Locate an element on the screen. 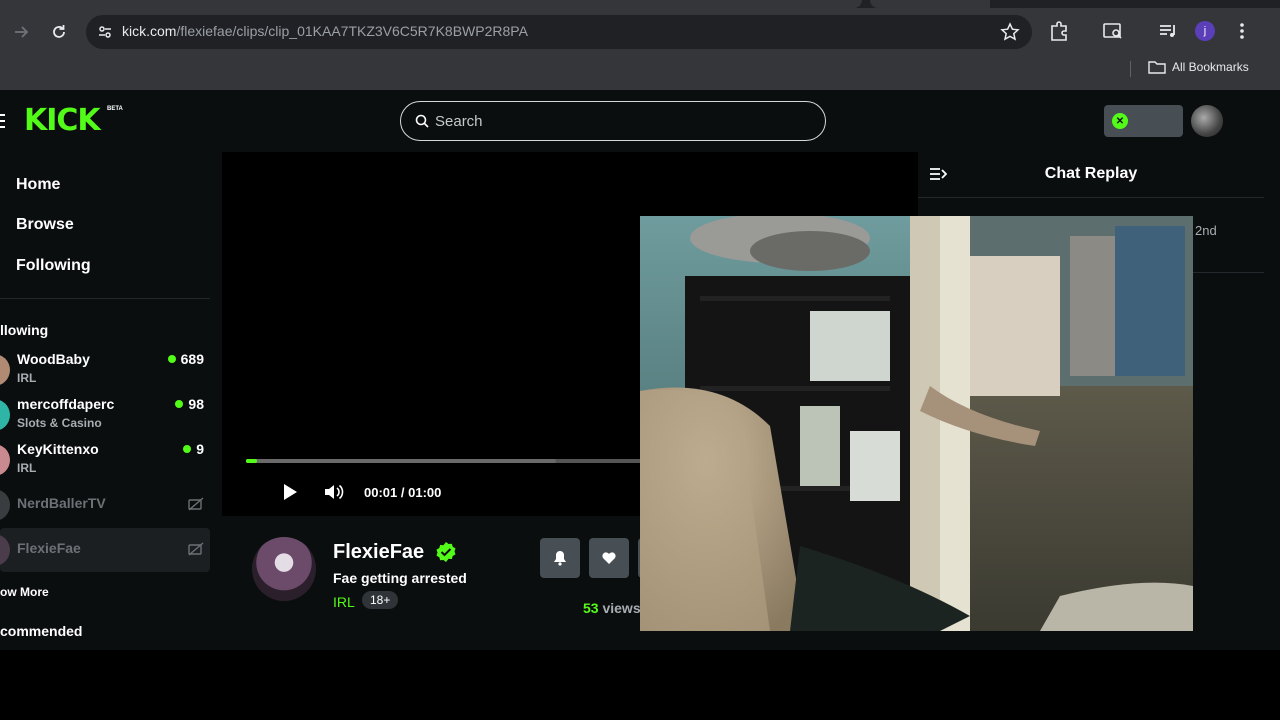 Image resolution: width=1280 pixels, height=720 pixels. channel-name: WoodBaby is located at coordinates (53, 359).